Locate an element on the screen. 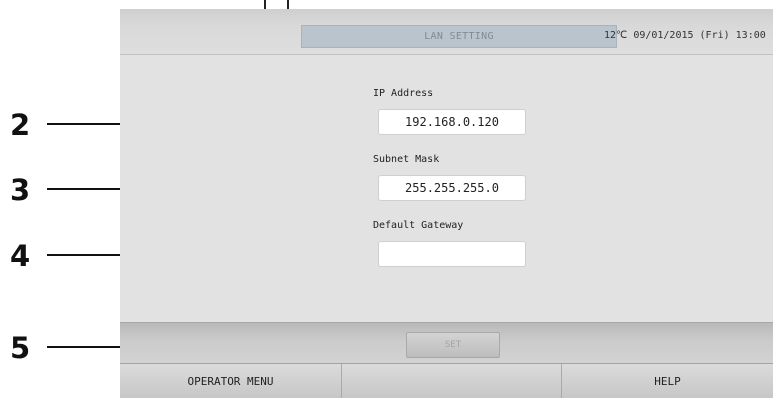  page-title: LAN SETTING is located at coordinates (459, 36).